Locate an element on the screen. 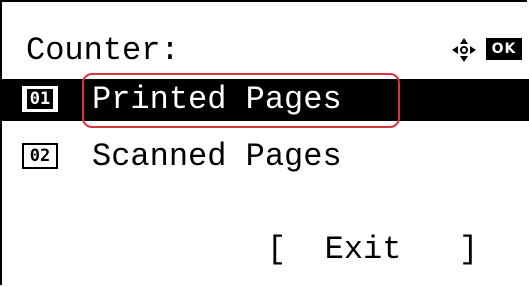 The height and width of the screenshot is (287, 529). menu-item-printed-pages: 01 Printed Pages is located at coordinates (265, 100).